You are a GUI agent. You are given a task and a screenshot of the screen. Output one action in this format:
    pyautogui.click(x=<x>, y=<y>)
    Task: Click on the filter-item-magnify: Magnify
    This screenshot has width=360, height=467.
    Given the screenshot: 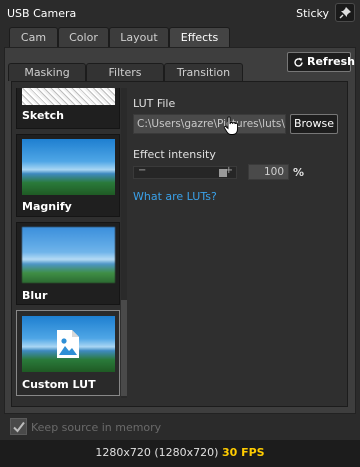 What is the action you would take?
    pyautogui.click(x=68, y=175)
    